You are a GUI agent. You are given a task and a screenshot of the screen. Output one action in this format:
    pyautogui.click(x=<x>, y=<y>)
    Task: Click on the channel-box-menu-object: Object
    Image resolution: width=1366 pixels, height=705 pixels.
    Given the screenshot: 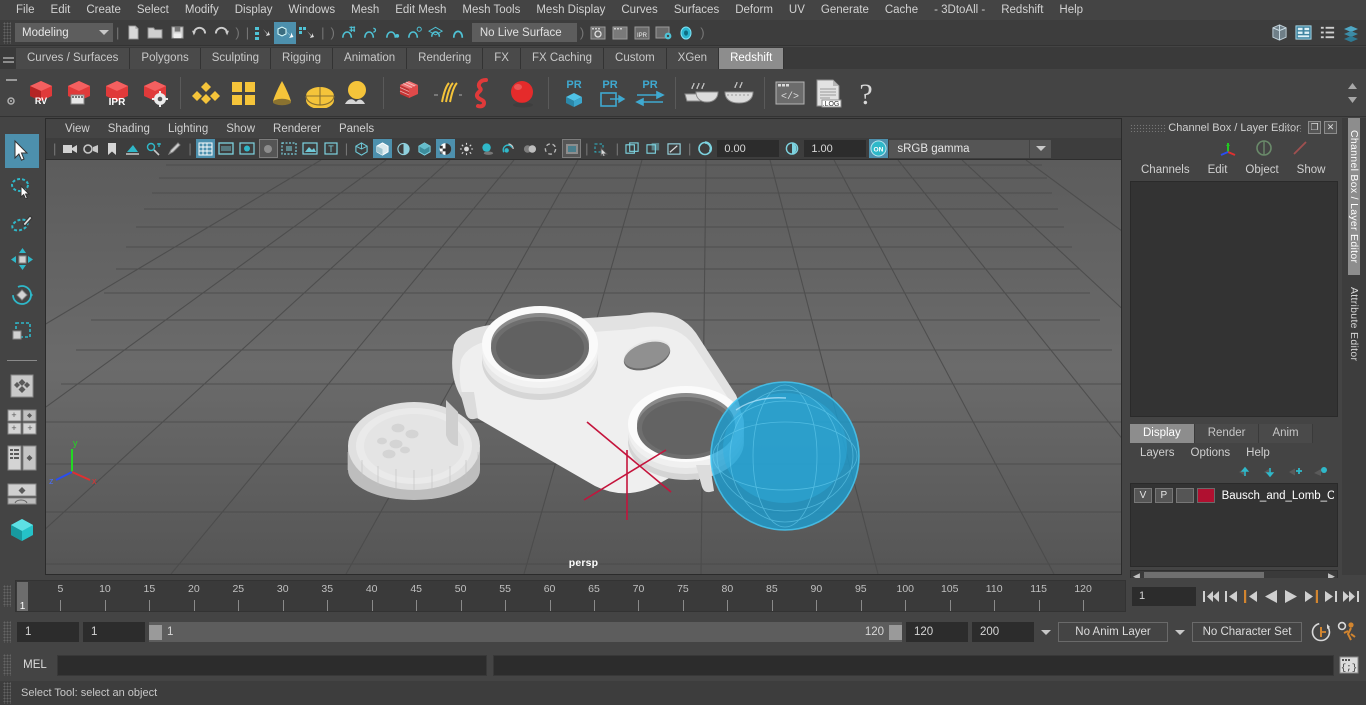 What is the action you would take?
    pyautogui.click(x=1261, y=170)
    